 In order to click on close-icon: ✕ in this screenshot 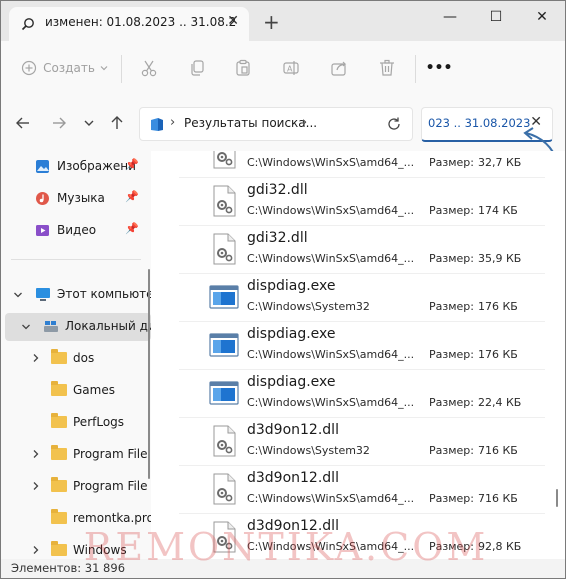, I will do `click(542, 17)`.